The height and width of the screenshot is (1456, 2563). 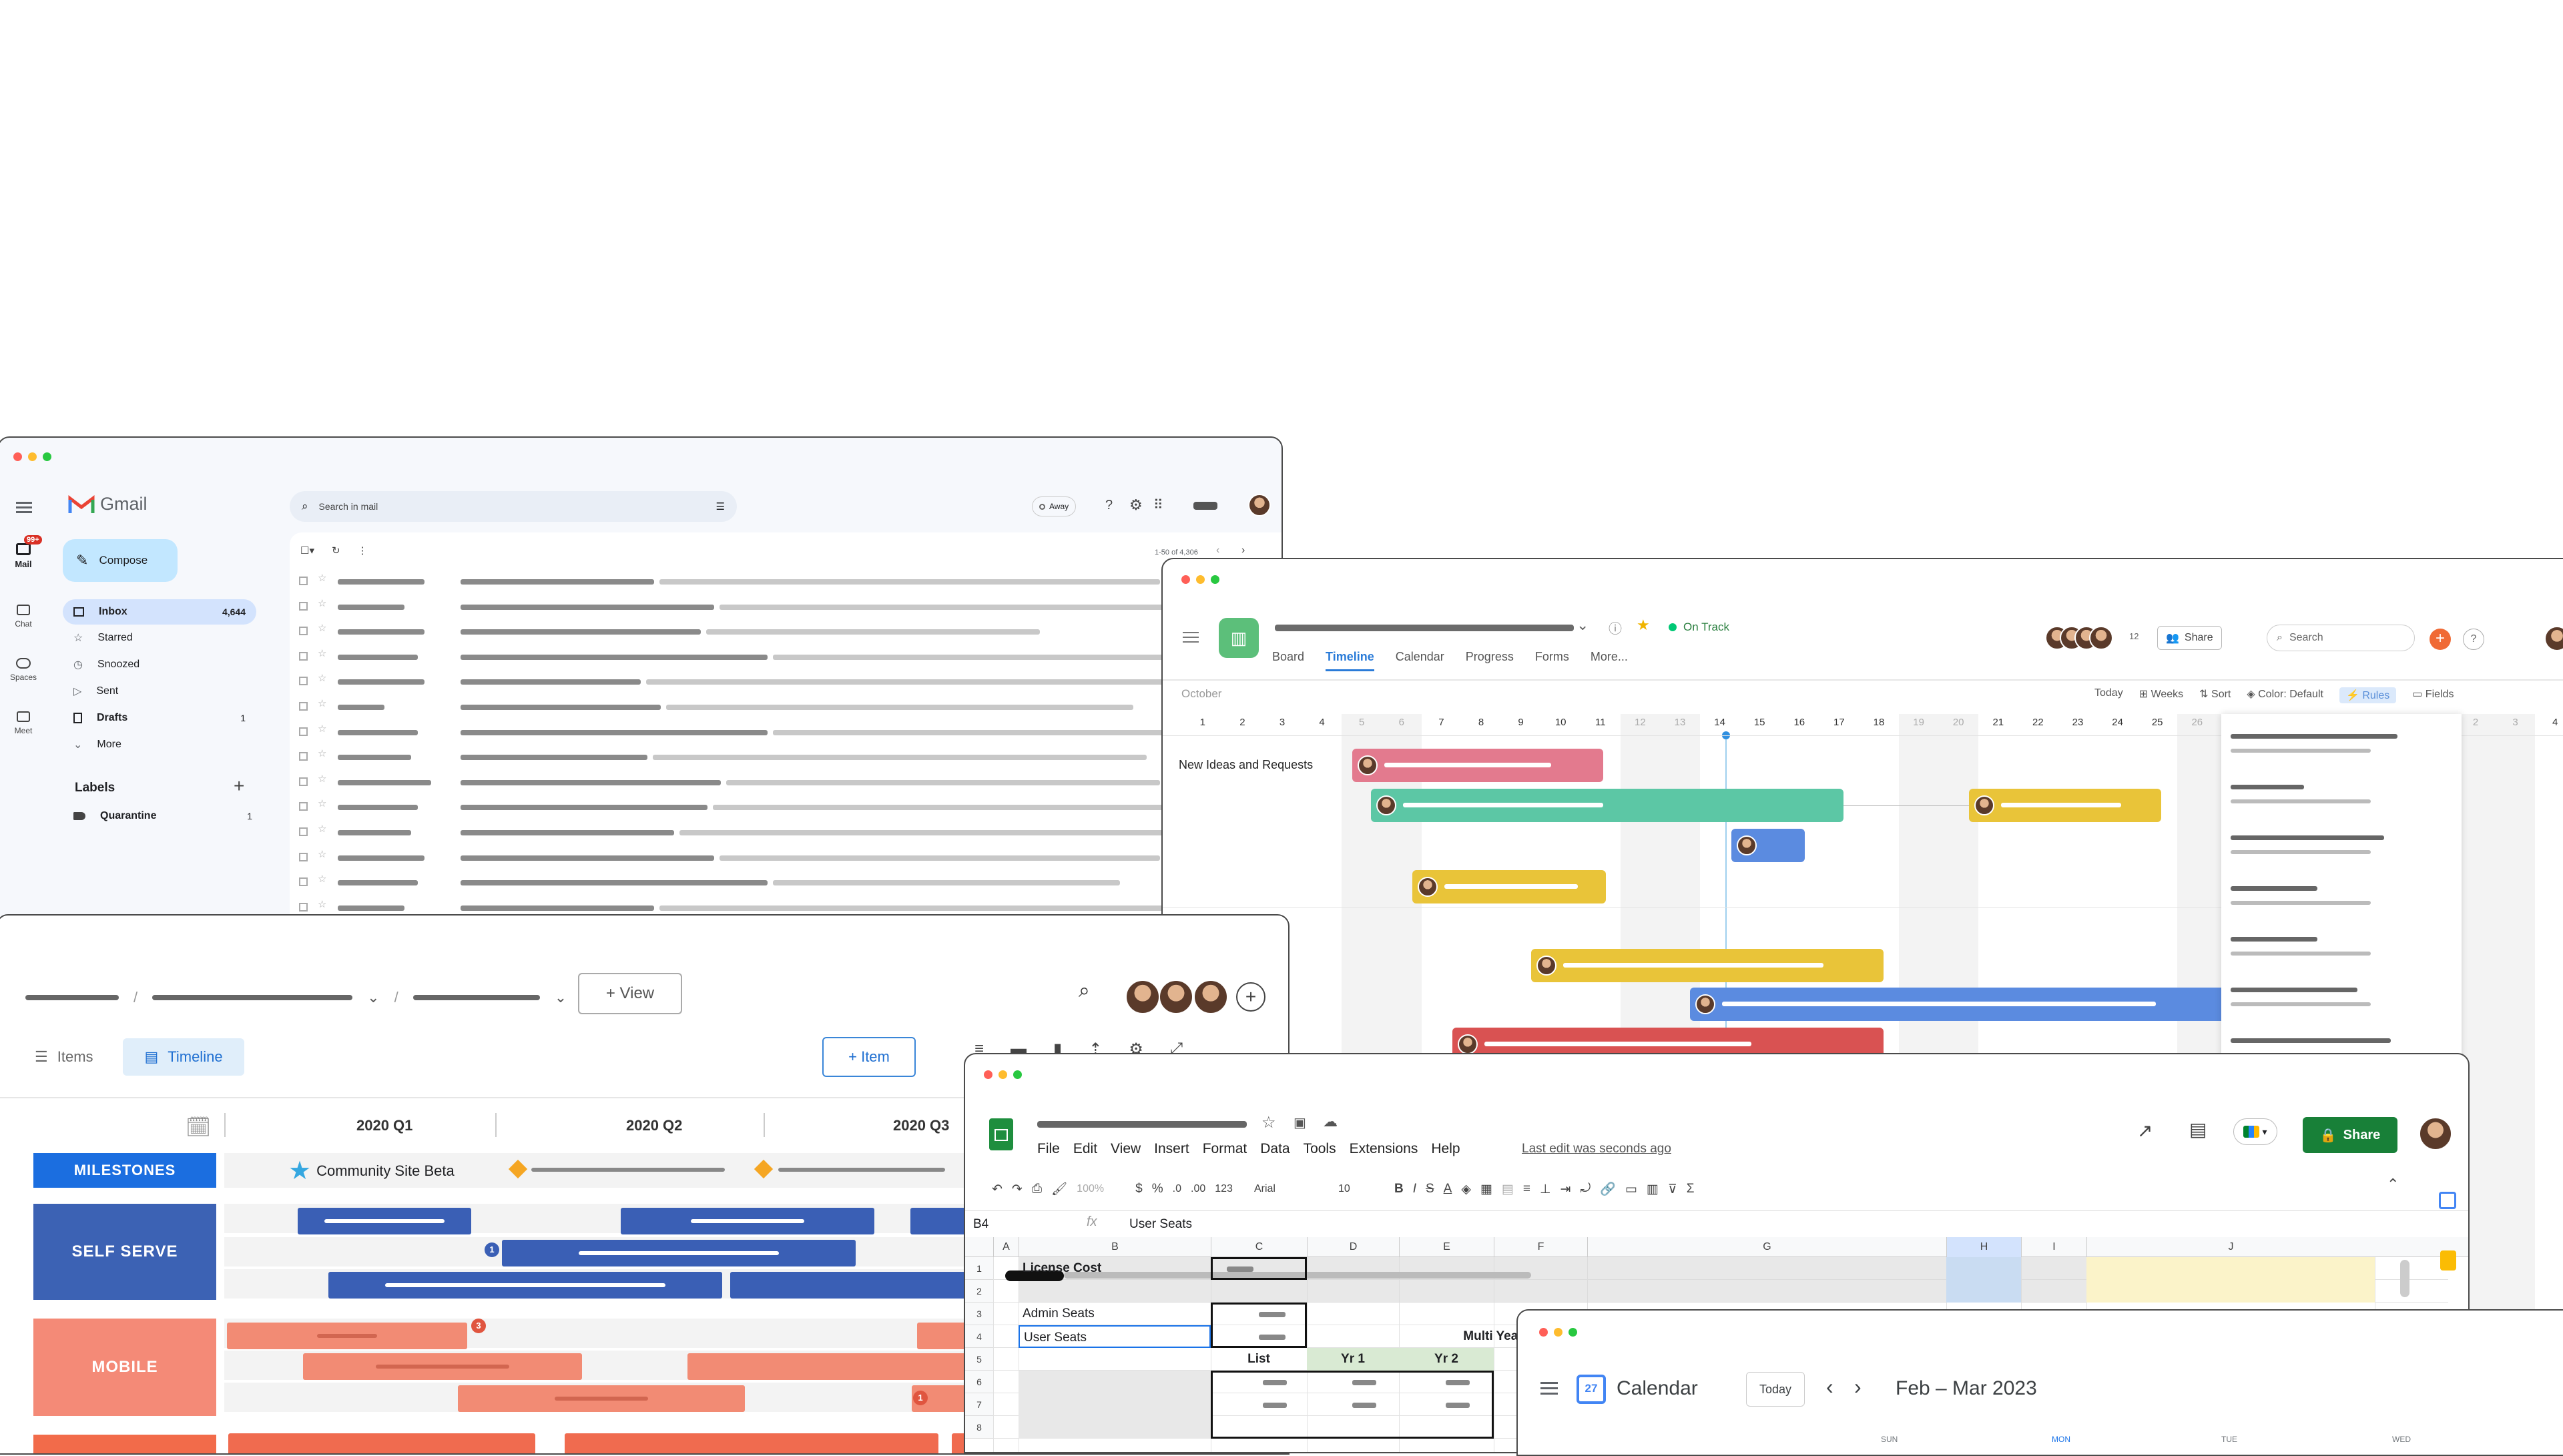 I want to click on row-header: 3, so click(x=979, y=1314).